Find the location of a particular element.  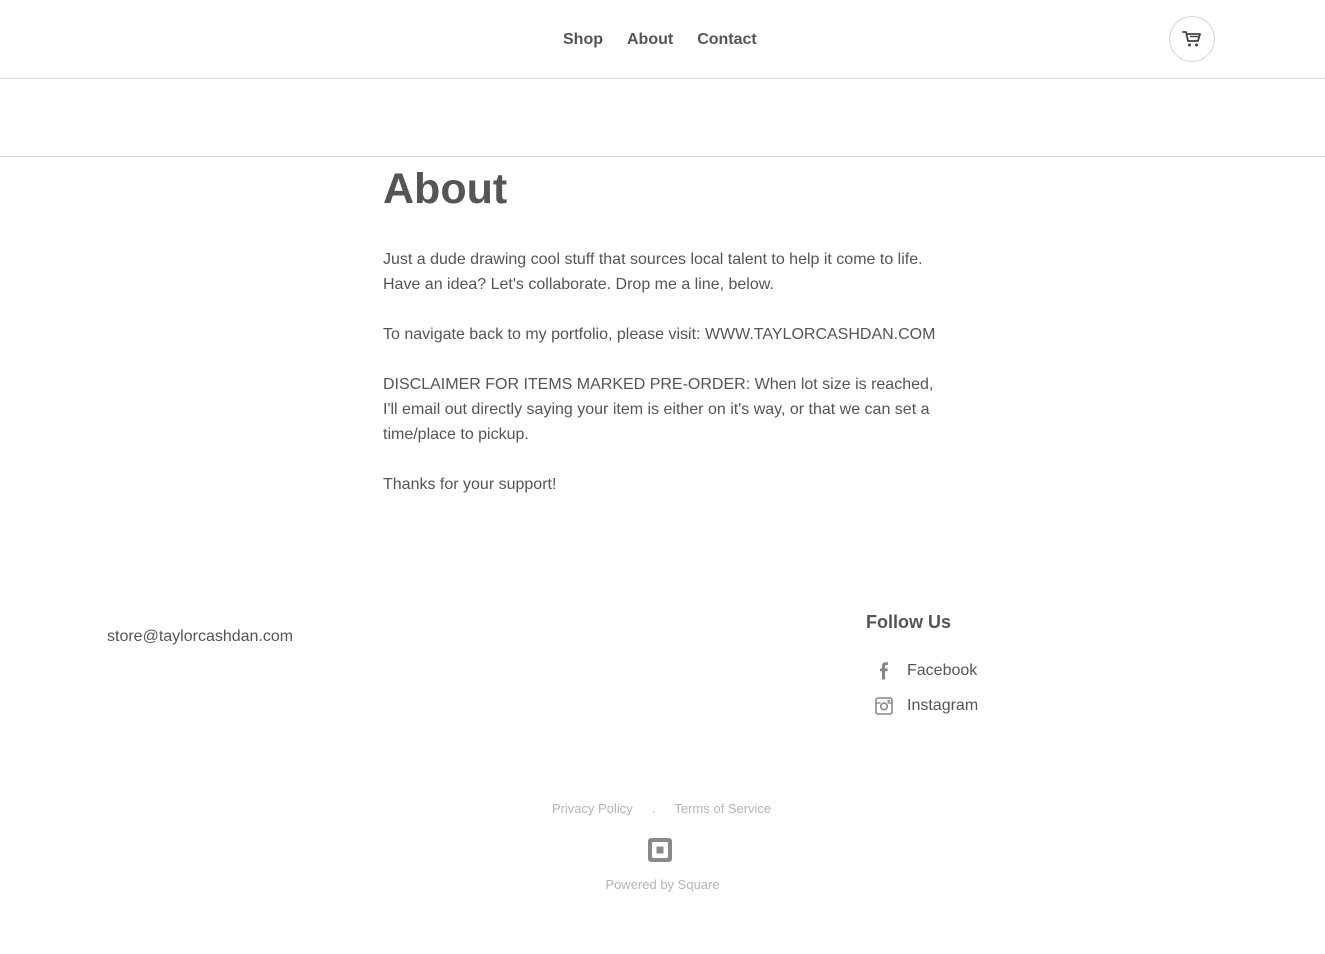

nav-shop: Shop is located at coordinates (583, 40).